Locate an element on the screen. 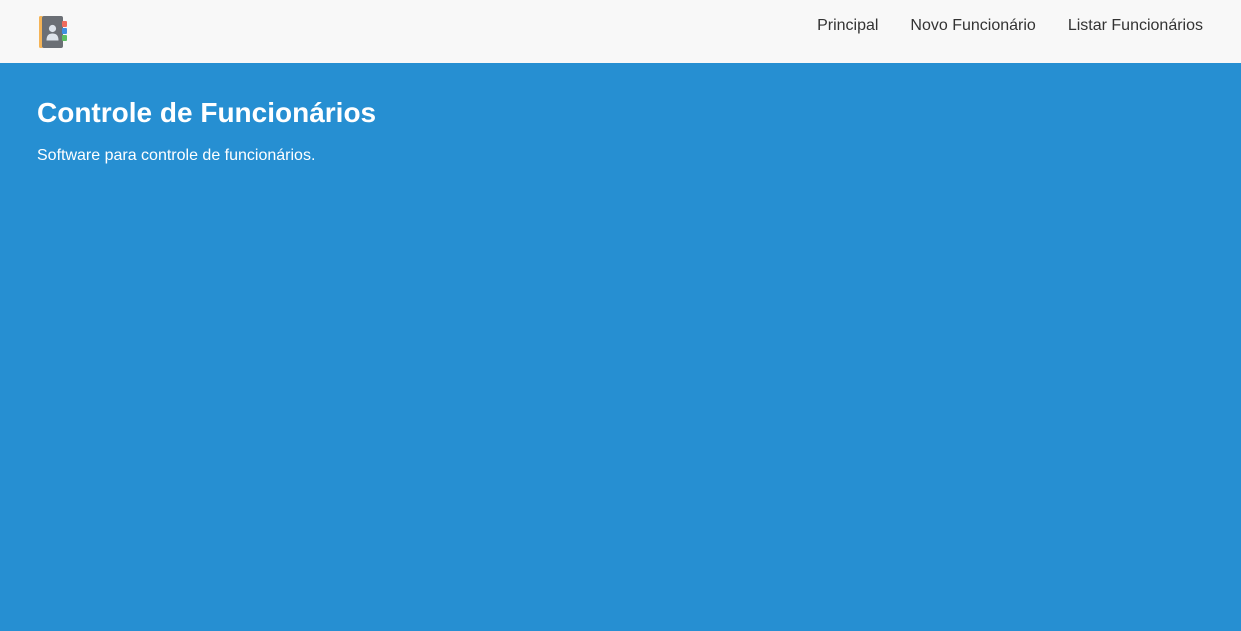 Image resolution: width=1241 pixels, height=631 pixels. page-subtitle: Software para controle de funcionários. is located at coordinates (176, 155).